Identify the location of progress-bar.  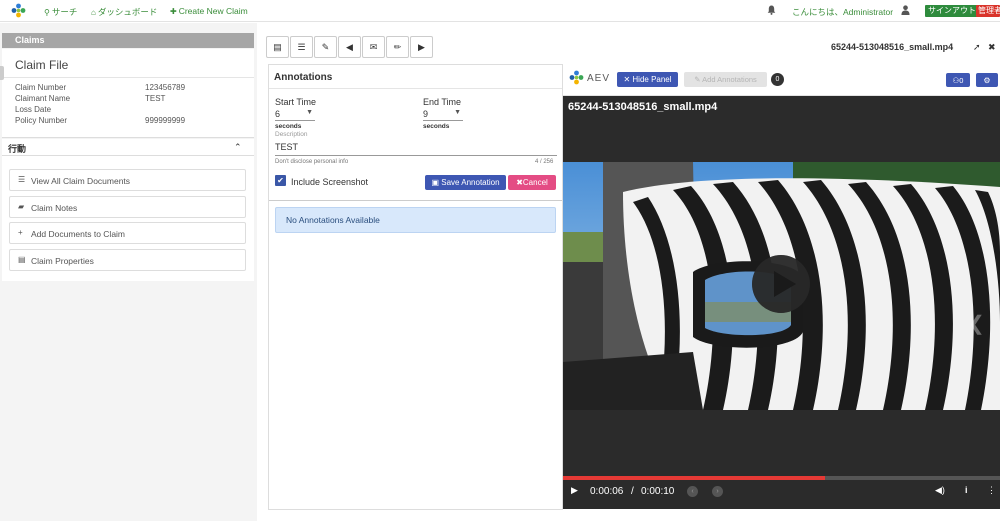
(781, 478).